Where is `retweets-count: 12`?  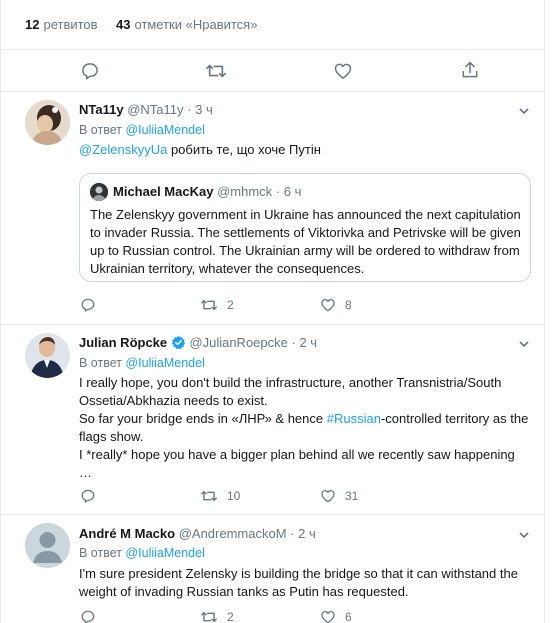
retweets-count: 12 is located at coordinates (32, 24).